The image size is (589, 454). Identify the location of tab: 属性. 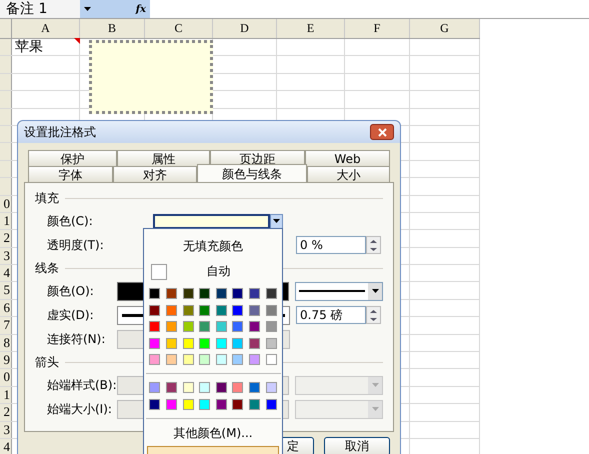
(163, 158).